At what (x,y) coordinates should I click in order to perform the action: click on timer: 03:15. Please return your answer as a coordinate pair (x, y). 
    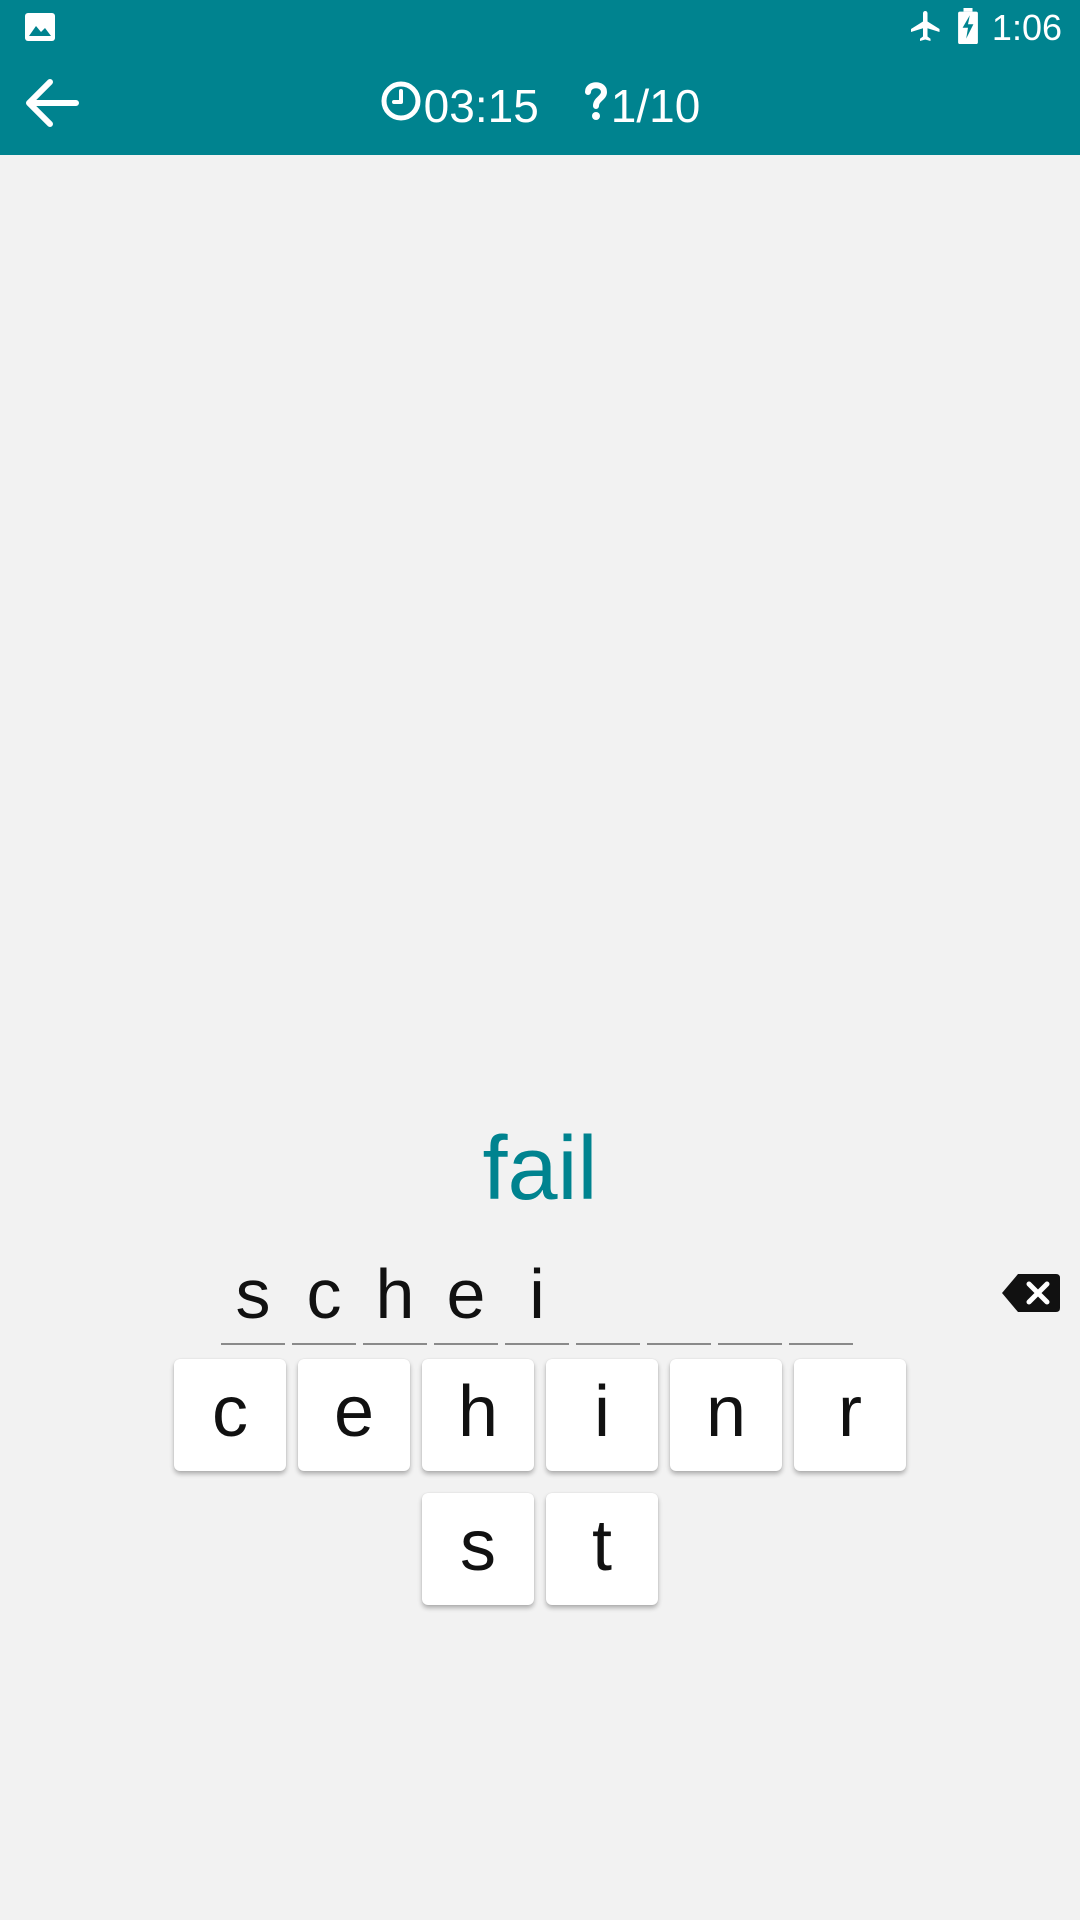
    Looking at the image, I should click on (459, 106).